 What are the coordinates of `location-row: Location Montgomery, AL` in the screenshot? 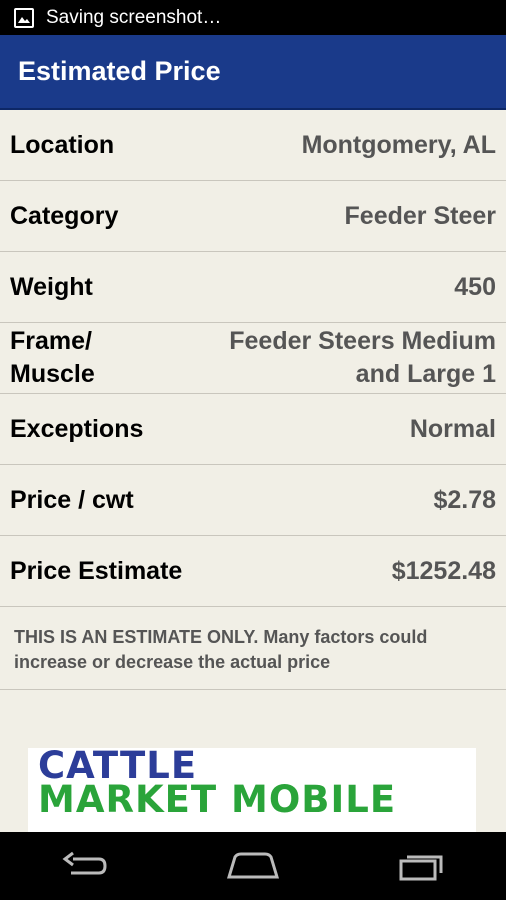 It's located at (253, 145).